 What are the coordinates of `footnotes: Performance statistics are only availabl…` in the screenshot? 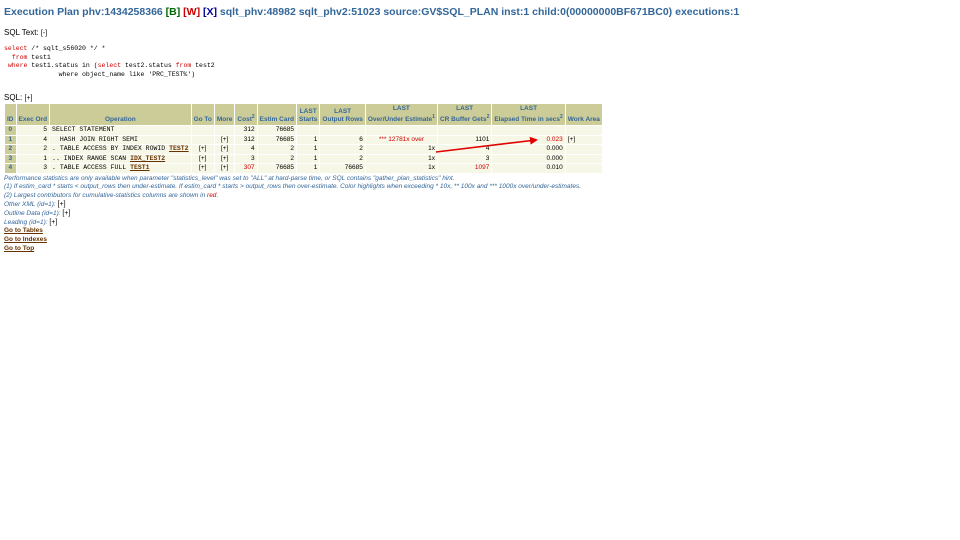 It's located at (479, 201).